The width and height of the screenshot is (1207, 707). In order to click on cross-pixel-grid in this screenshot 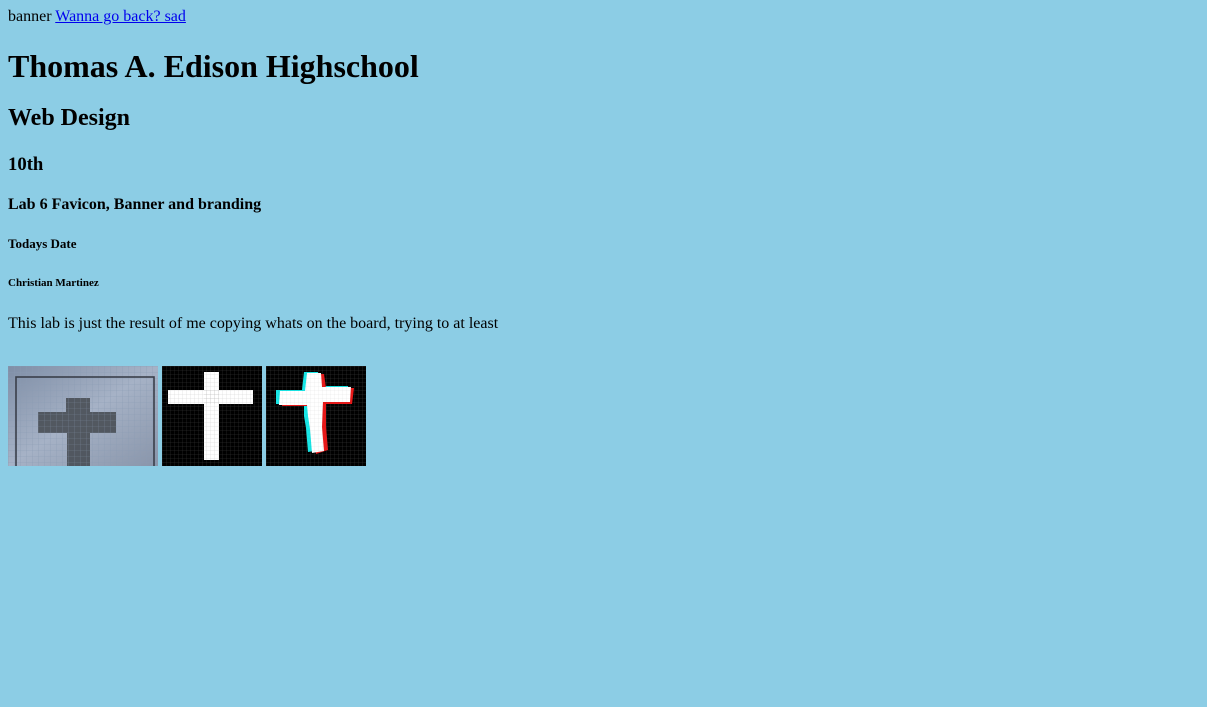, I will do `click(212, 416)`.